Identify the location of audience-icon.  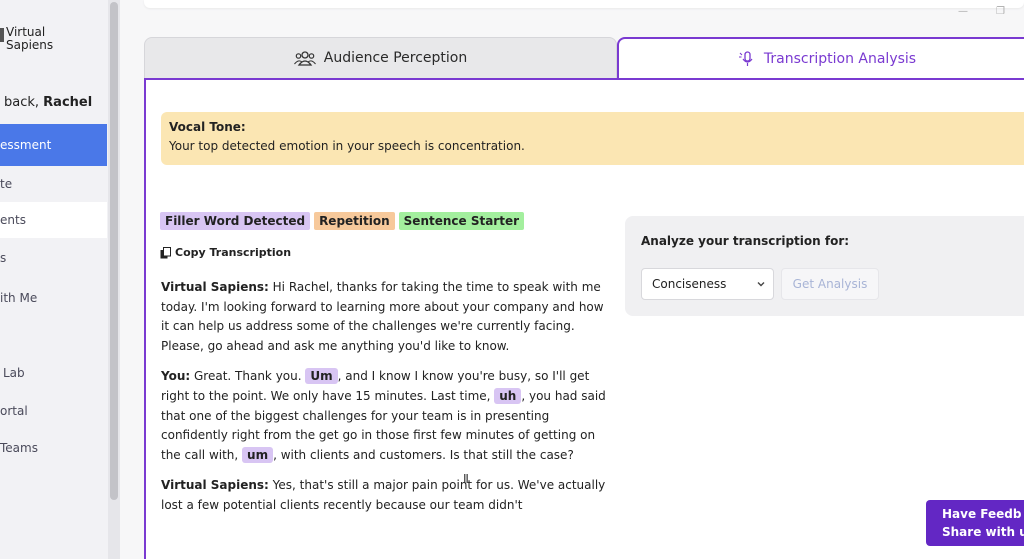
(304, 58).